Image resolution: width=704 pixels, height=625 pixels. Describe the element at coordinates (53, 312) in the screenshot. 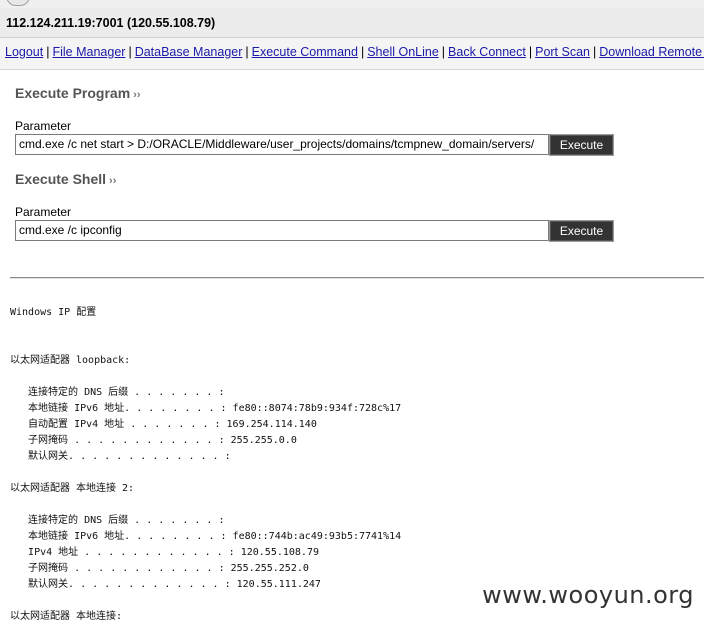

I see `output-line: Windows IP 配置` at that location.